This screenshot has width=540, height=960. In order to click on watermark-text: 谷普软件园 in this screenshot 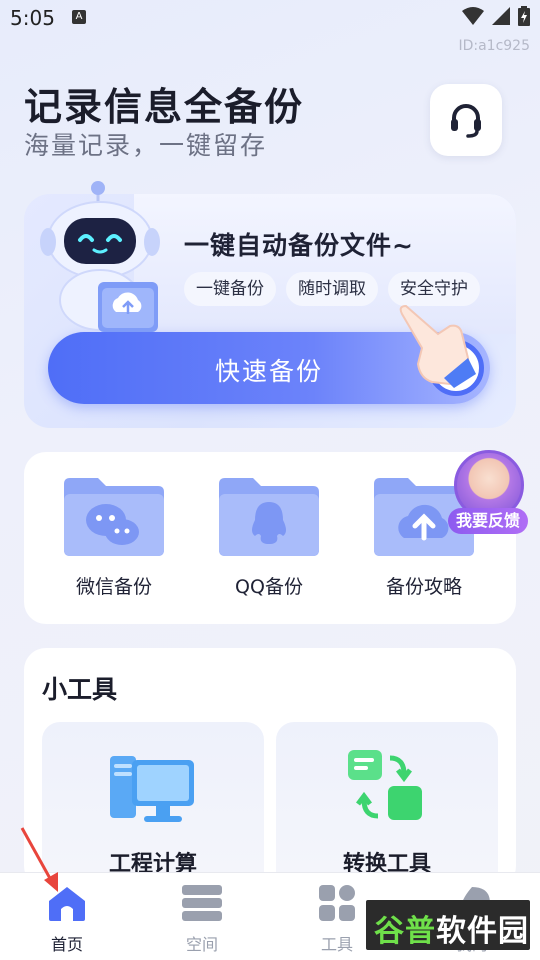, I will do `click(451, 931)`.